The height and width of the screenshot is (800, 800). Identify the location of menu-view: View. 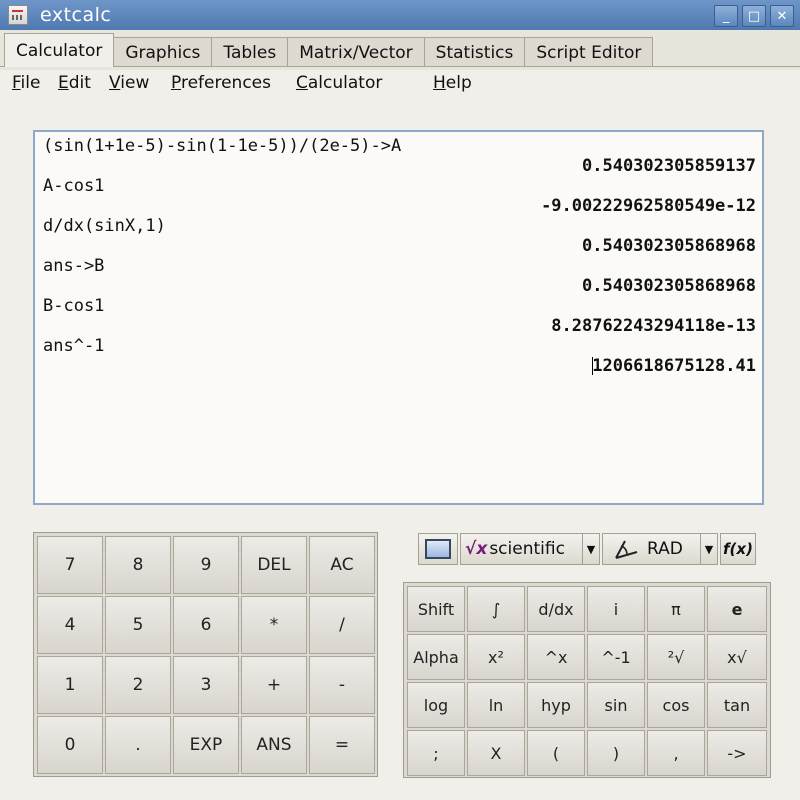
(129, 83).